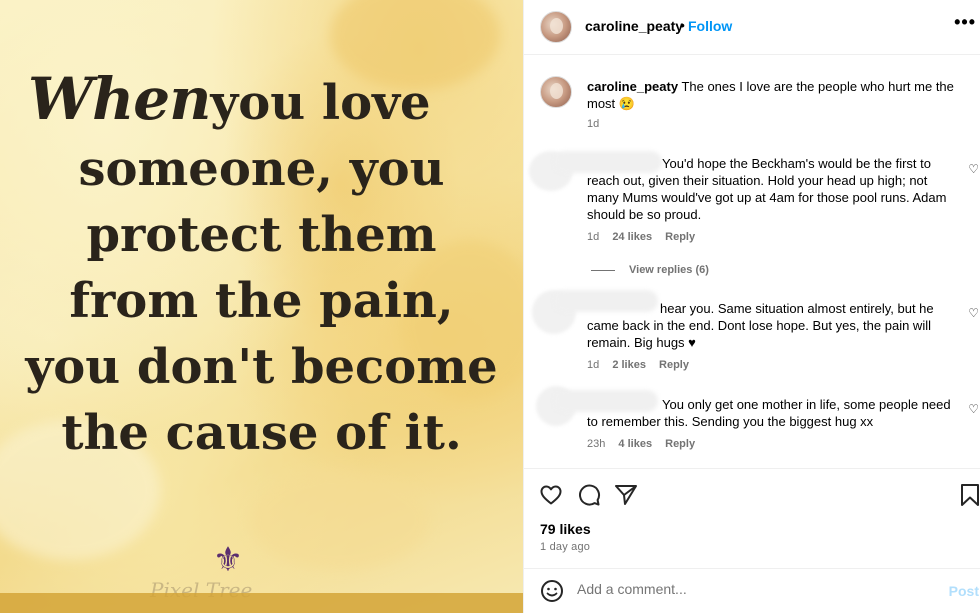 This screenshot has height=613, width=980. I want to click on view-replies-button: View replies (6), so click(650, 270).